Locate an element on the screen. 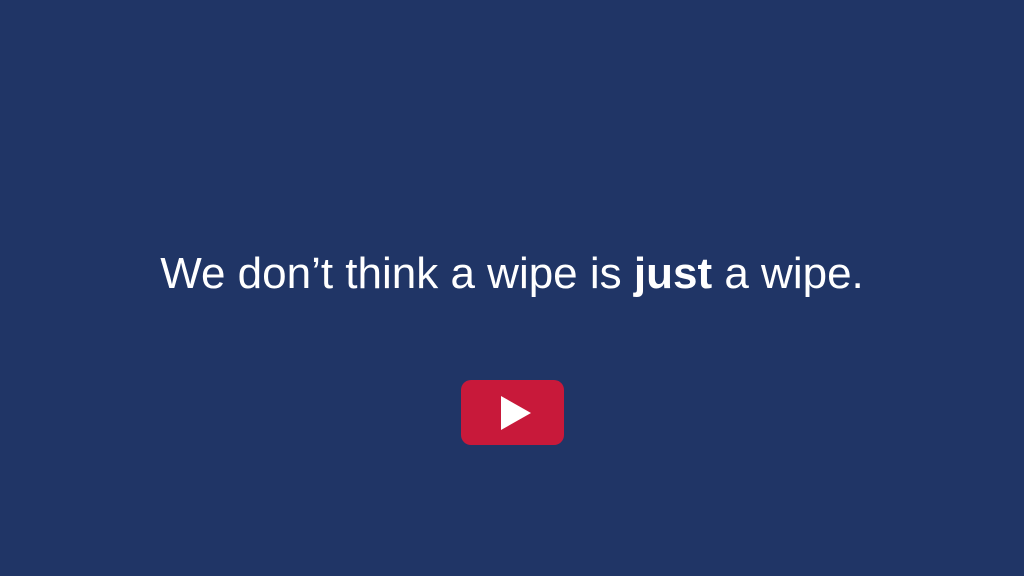 Image resolution: width=1024 pixels, height=576 pixels. headline-text-end: a wipe. is located at coordinates (788, 273).